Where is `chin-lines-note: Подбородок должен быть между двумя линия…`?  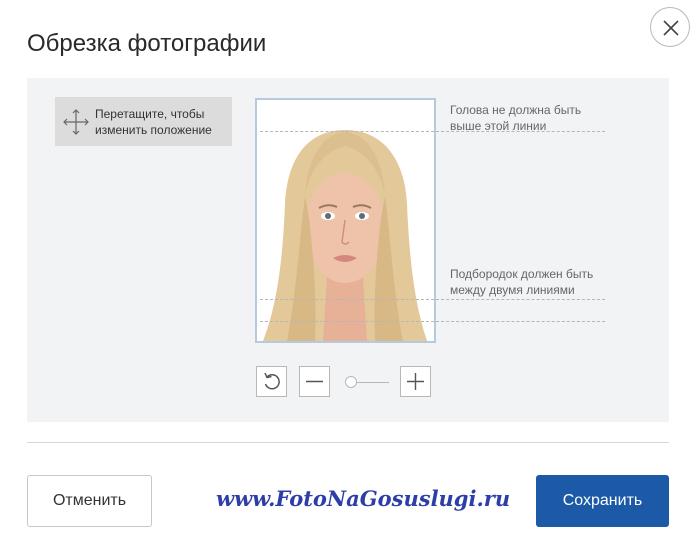 chin-lines-note: Подбородок должен быть между двумя линия… is located at coordinates (522, 282).